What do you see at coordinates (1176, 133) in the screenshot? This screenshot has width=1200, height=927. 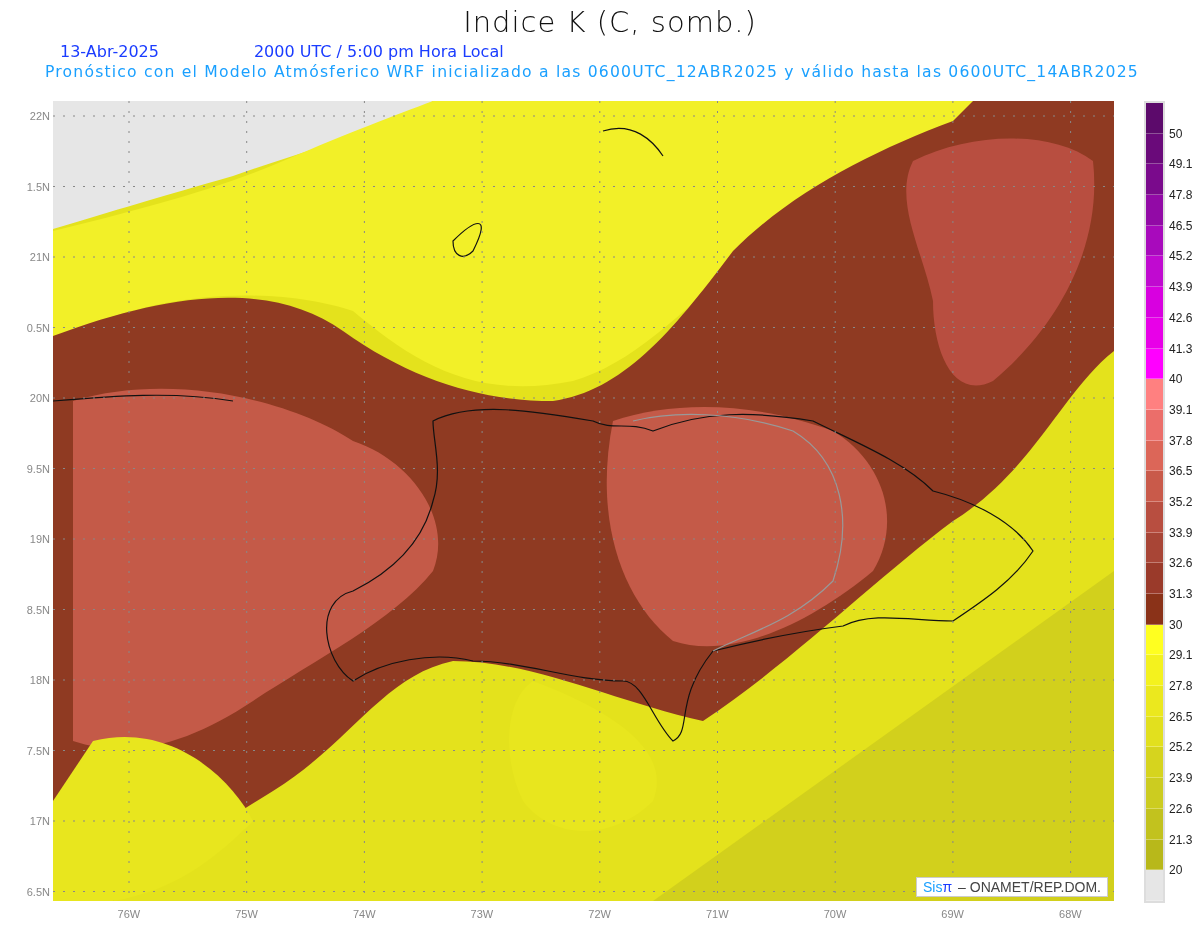 I see `scale-label: 50` at bounding box center [1176, 133].